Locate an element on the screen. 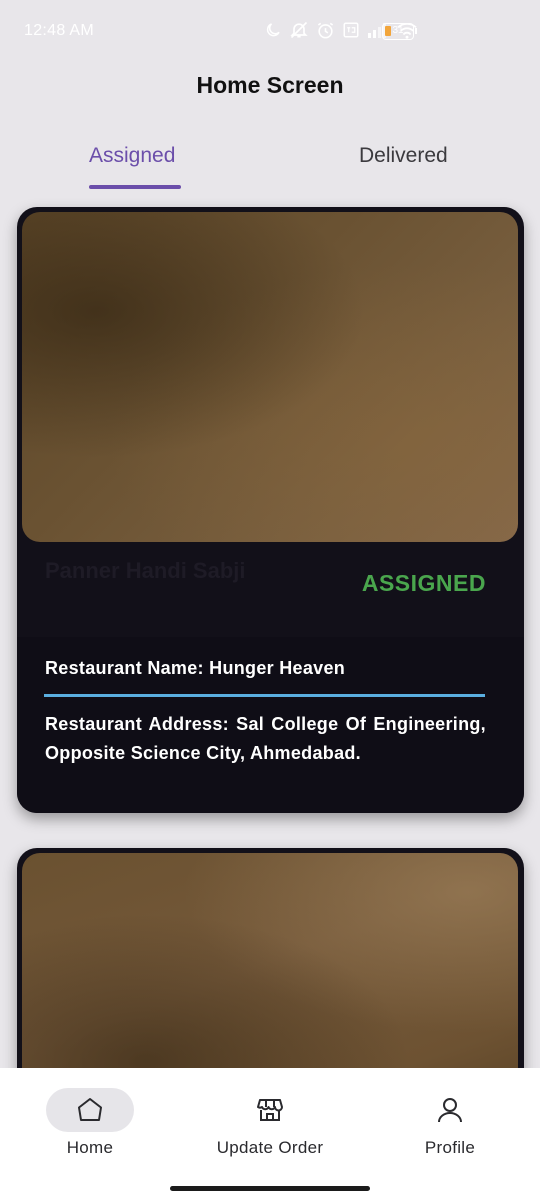  battery-level: 31 is located at coordinates (398, 30).